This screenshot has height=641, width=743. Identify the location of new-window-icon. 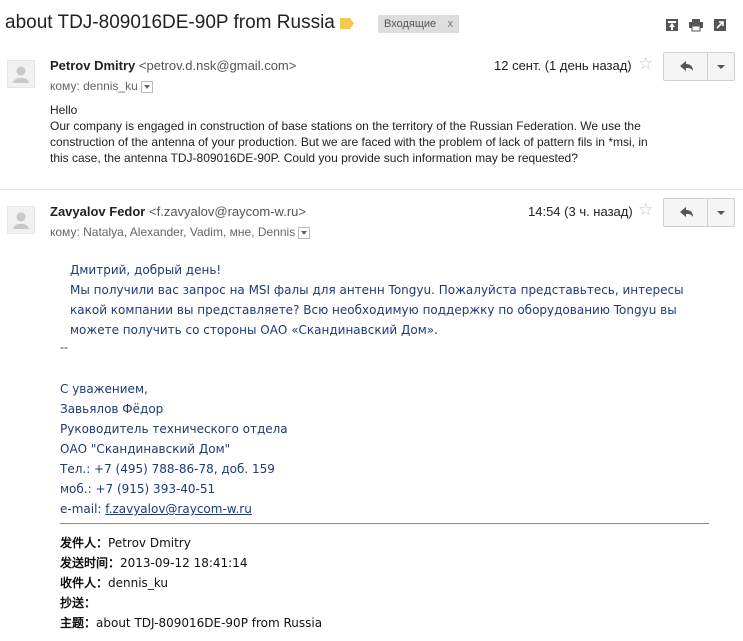
(720, 25).